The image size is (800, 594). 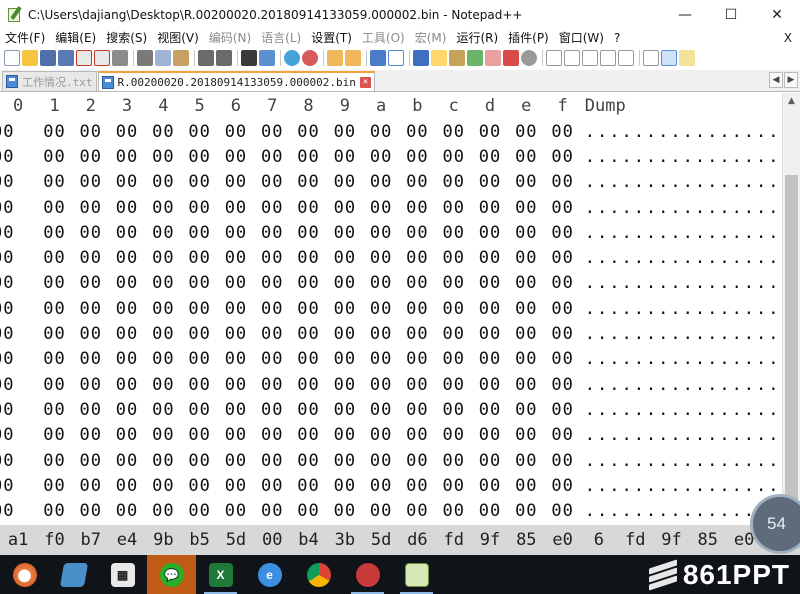 What do you see at coordinates (30, 58) in the screenshot?
I see `open-file-icon` at bounding box center [30, 58].